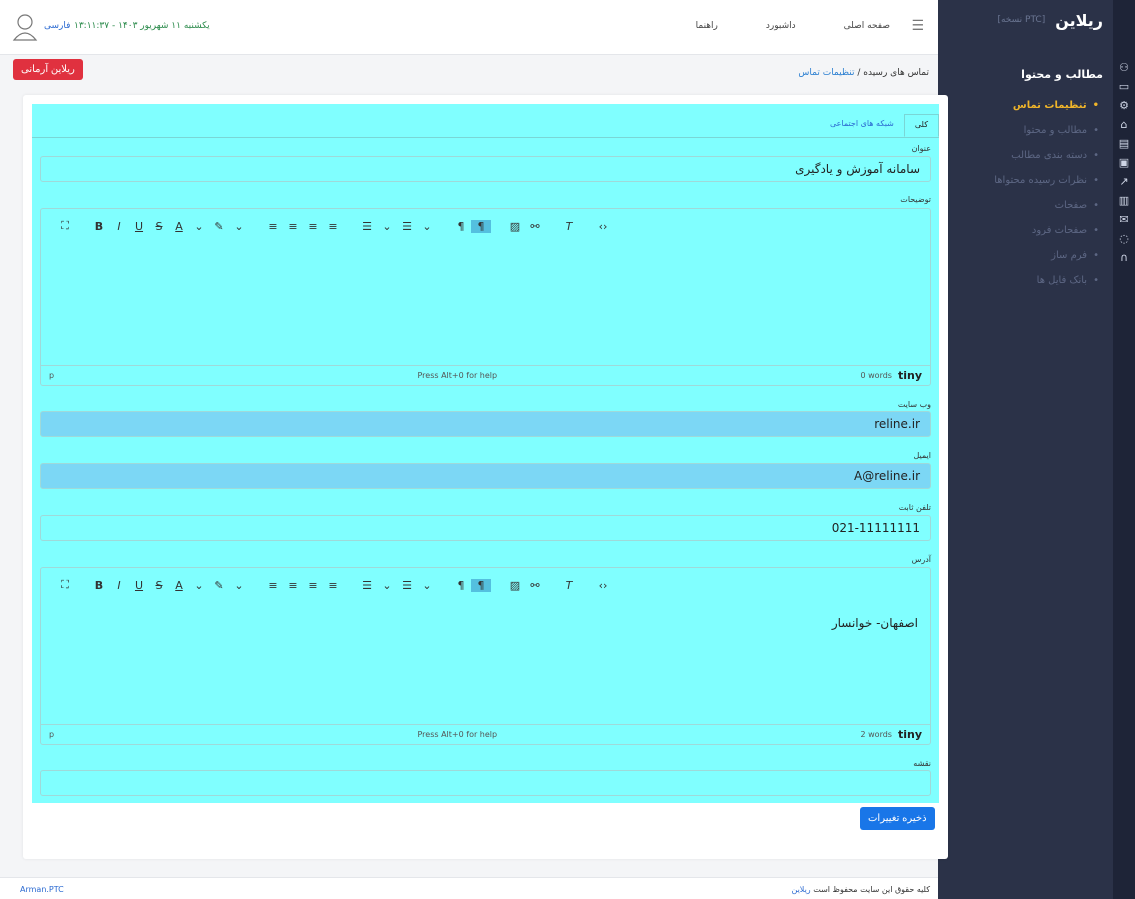 Image resolution: width=1135 pixels, height=899 pixels. What do you see at coordinates (896, 73) in the screenshot?
I see `breadcrumb-parent: تماس های رسیده` at bounding box center [896, 73].